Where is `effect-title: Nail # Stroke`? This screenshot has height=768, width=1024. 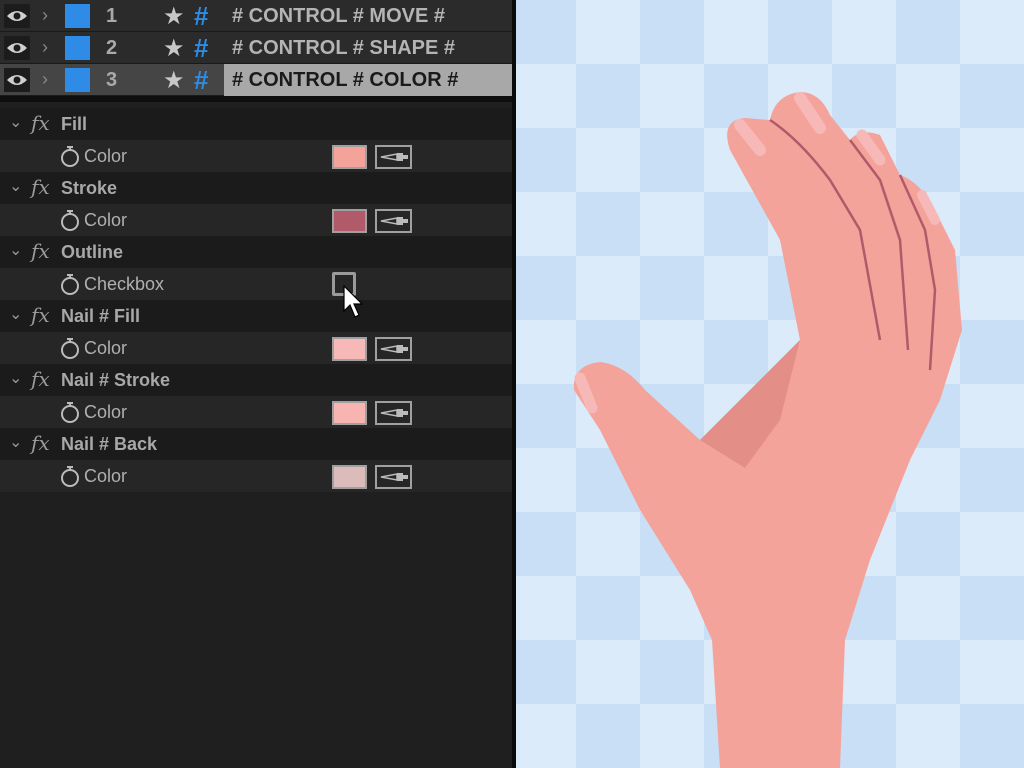 effect-title: Nail # Stroke is located at coordinates (116, 380).